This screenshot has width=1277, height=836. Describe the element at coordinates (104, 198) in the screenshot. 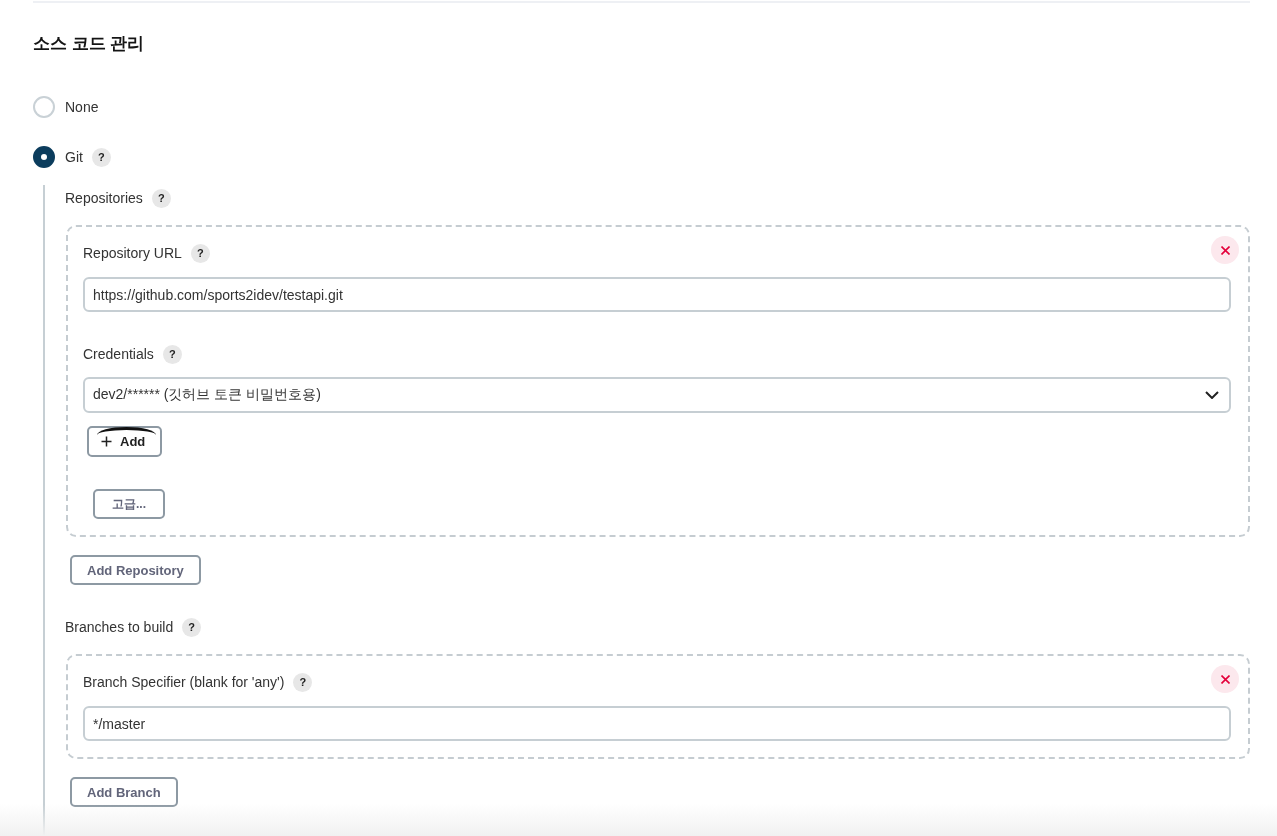

I see `group-label: Repositories` at that location.